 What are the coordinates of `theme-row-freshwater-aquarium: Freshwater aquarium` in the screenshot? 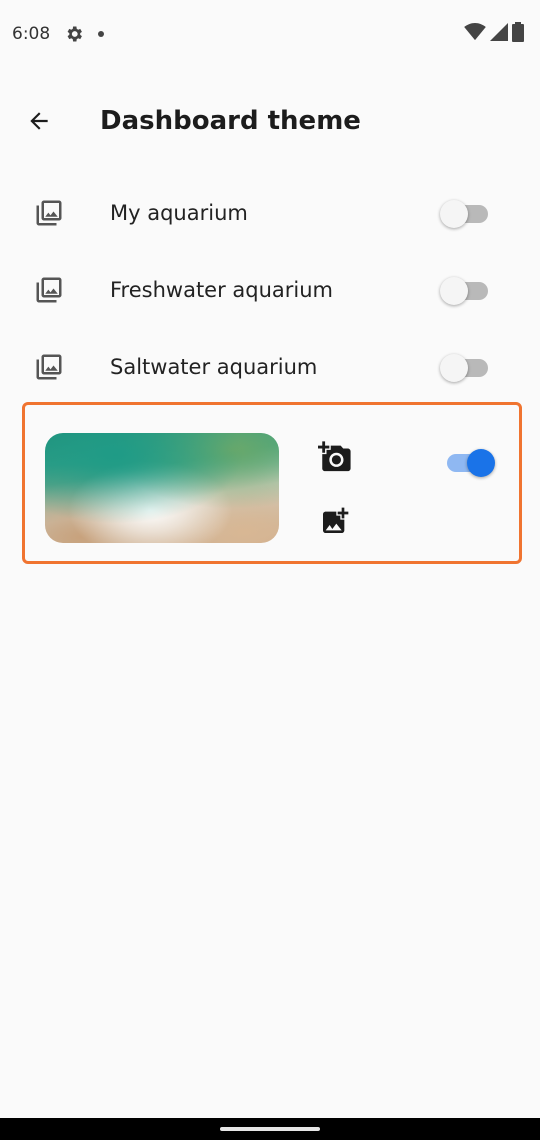 It's located at (270, 289).